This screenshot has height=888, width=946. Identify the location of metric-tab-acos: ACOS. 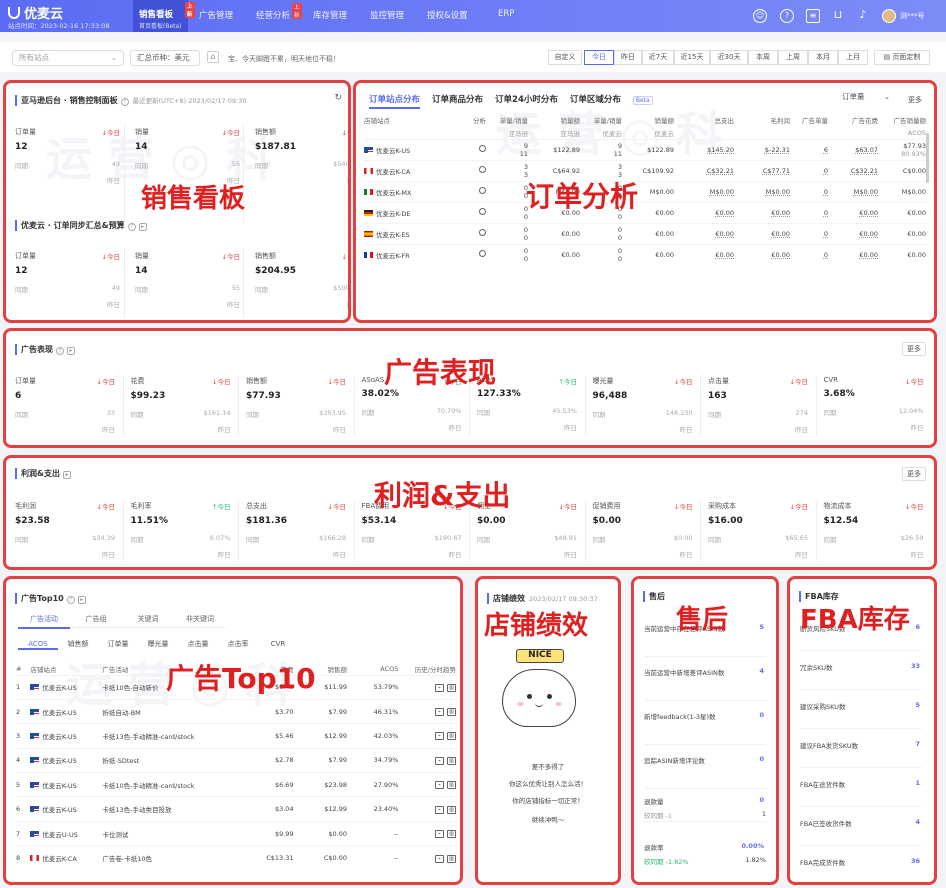
(38, 645).